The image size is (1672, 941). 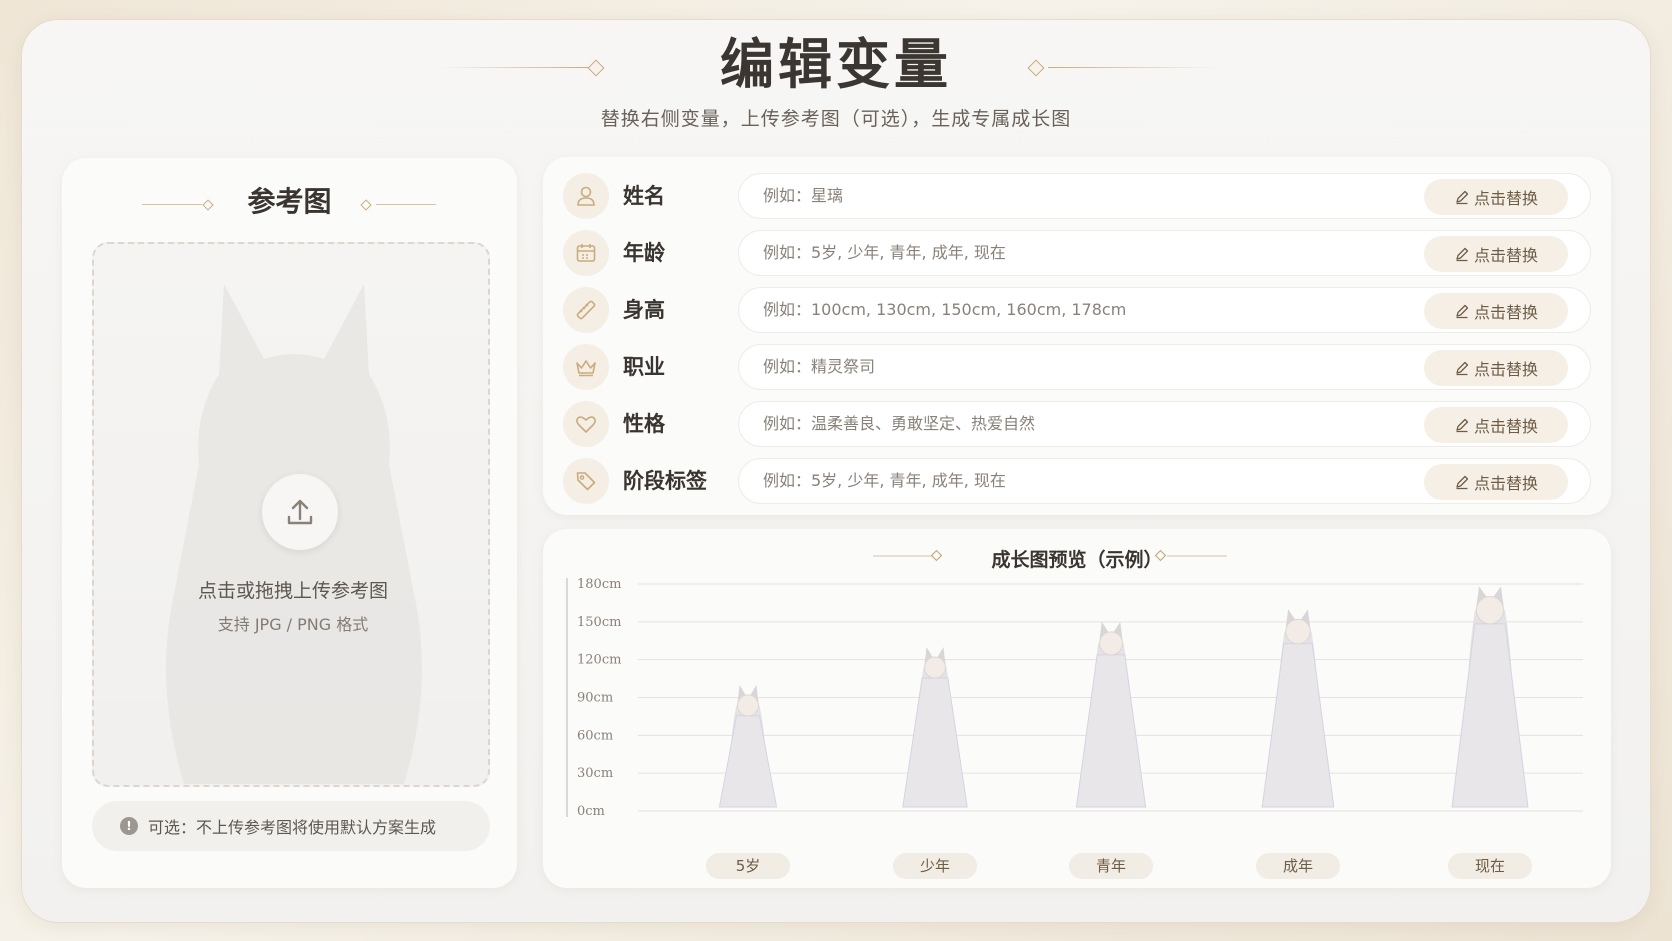 I want to click on variable-row-occupation: 职业 例如：精灵祭司 点击替换, so click(x=1077, y=367).